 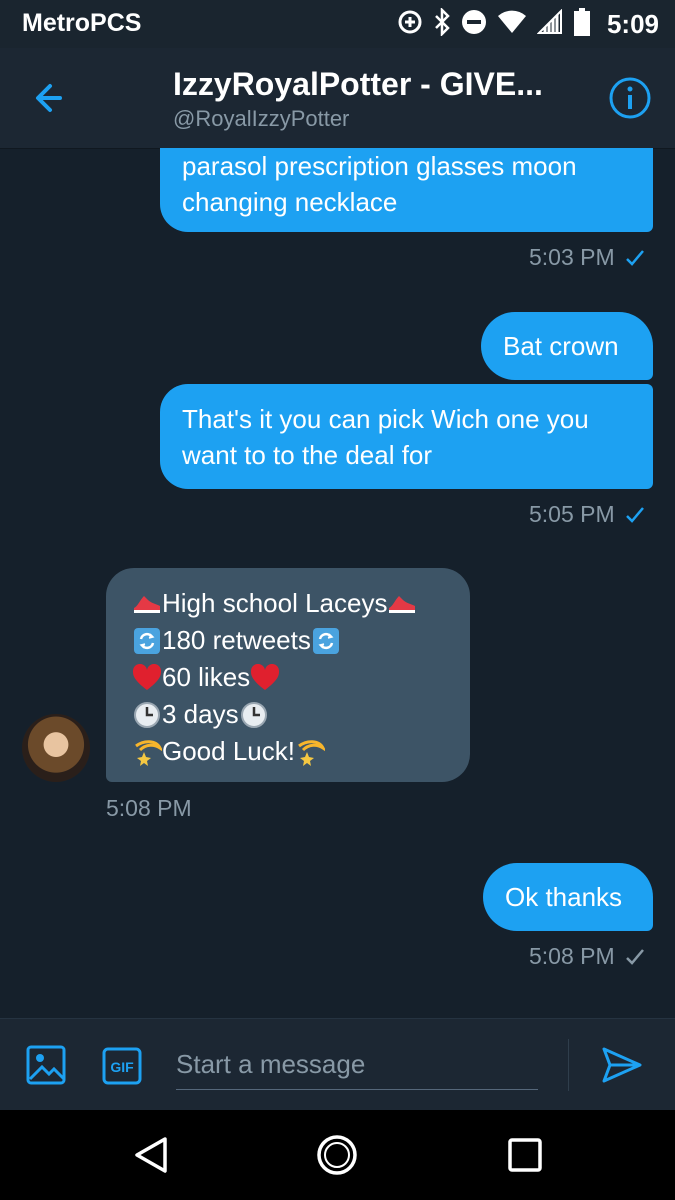 What do you see at coordinates (337, 24) in the screenshot?
I see `status-bar: MetroPCS 5:09` at bounding box center [337, 24].